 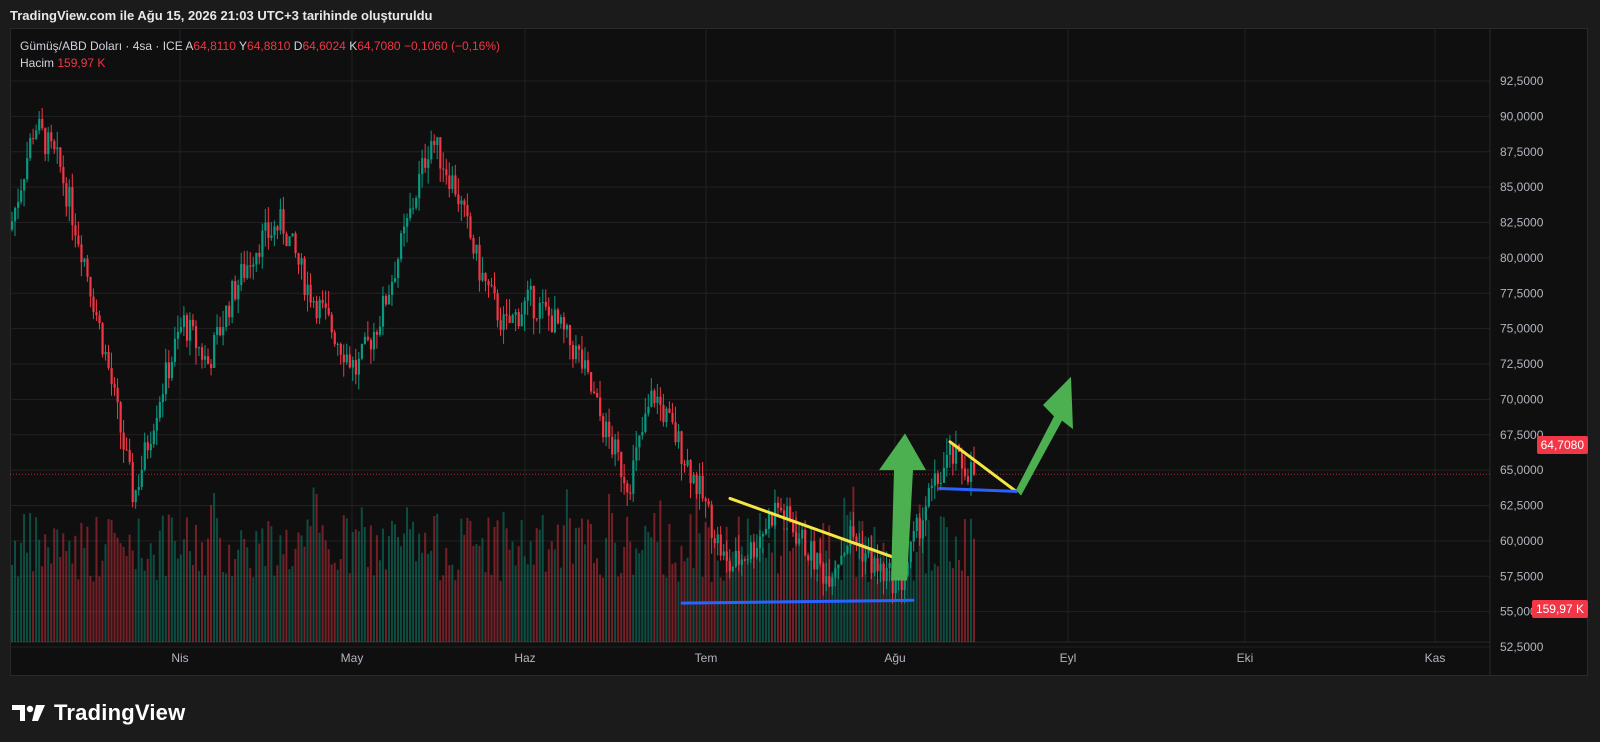 I want to click on x-tick-label: Kas, so click(x=1435, y=658).